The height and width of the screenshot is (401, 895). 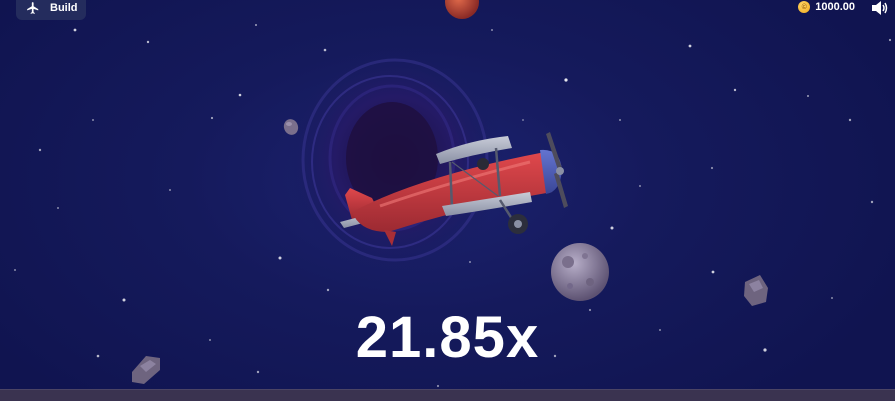 I want to click on balance-amount: 1000.00, so click(x=835, y=7).